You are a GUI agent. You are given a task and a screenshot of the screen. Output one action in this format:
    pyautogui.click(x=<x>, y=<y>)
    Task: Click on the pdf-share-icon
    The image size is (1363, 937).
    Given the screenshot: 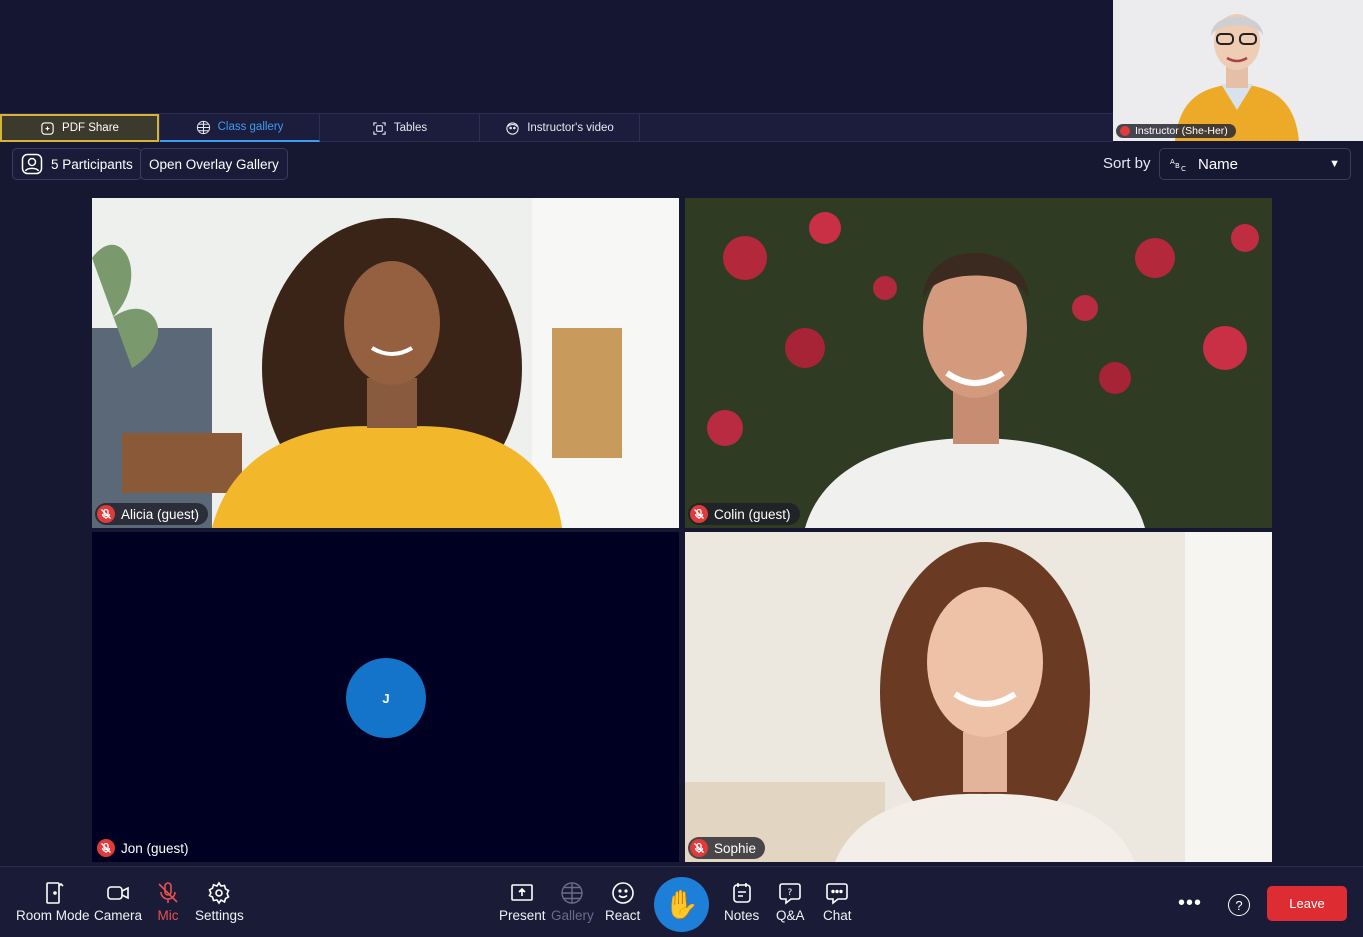 What is the action you would take?
    pyautogui.click(x=47, y=128)
    